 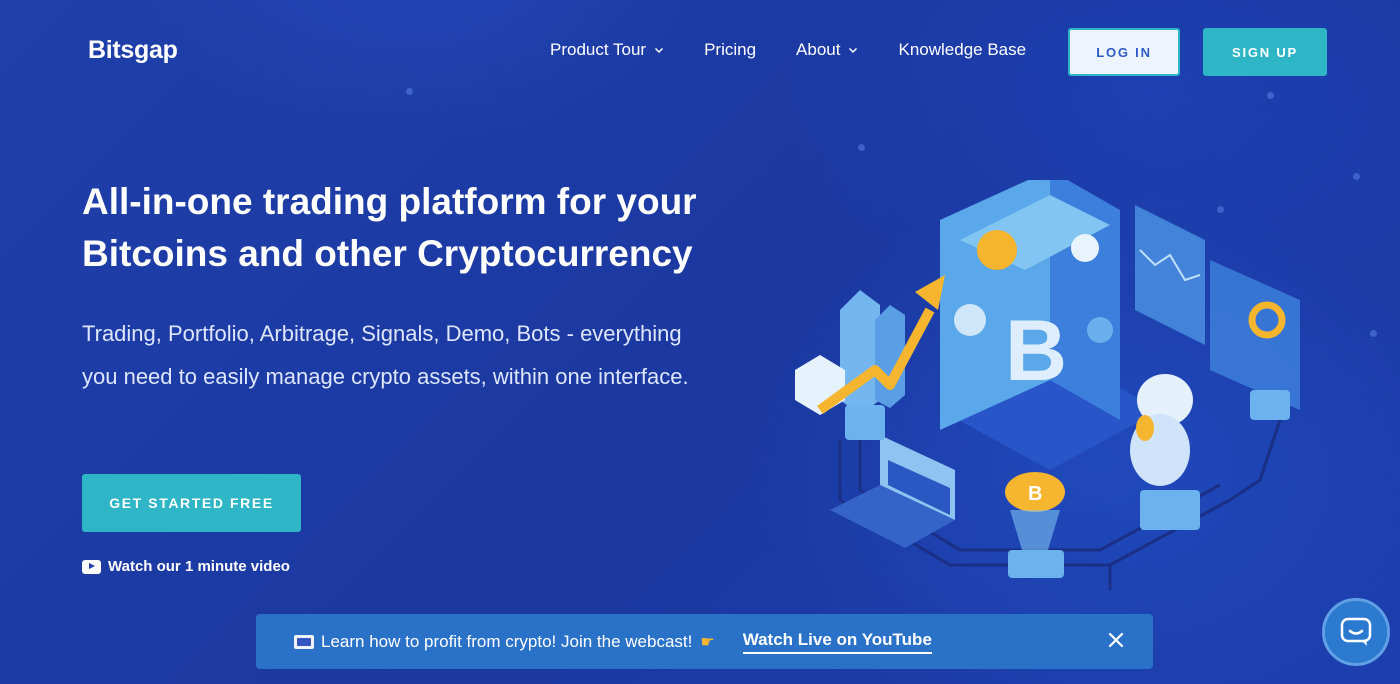 I want to click on hero-title-line-1: All-in-one trading platform for your, so click(x=389, y=201).